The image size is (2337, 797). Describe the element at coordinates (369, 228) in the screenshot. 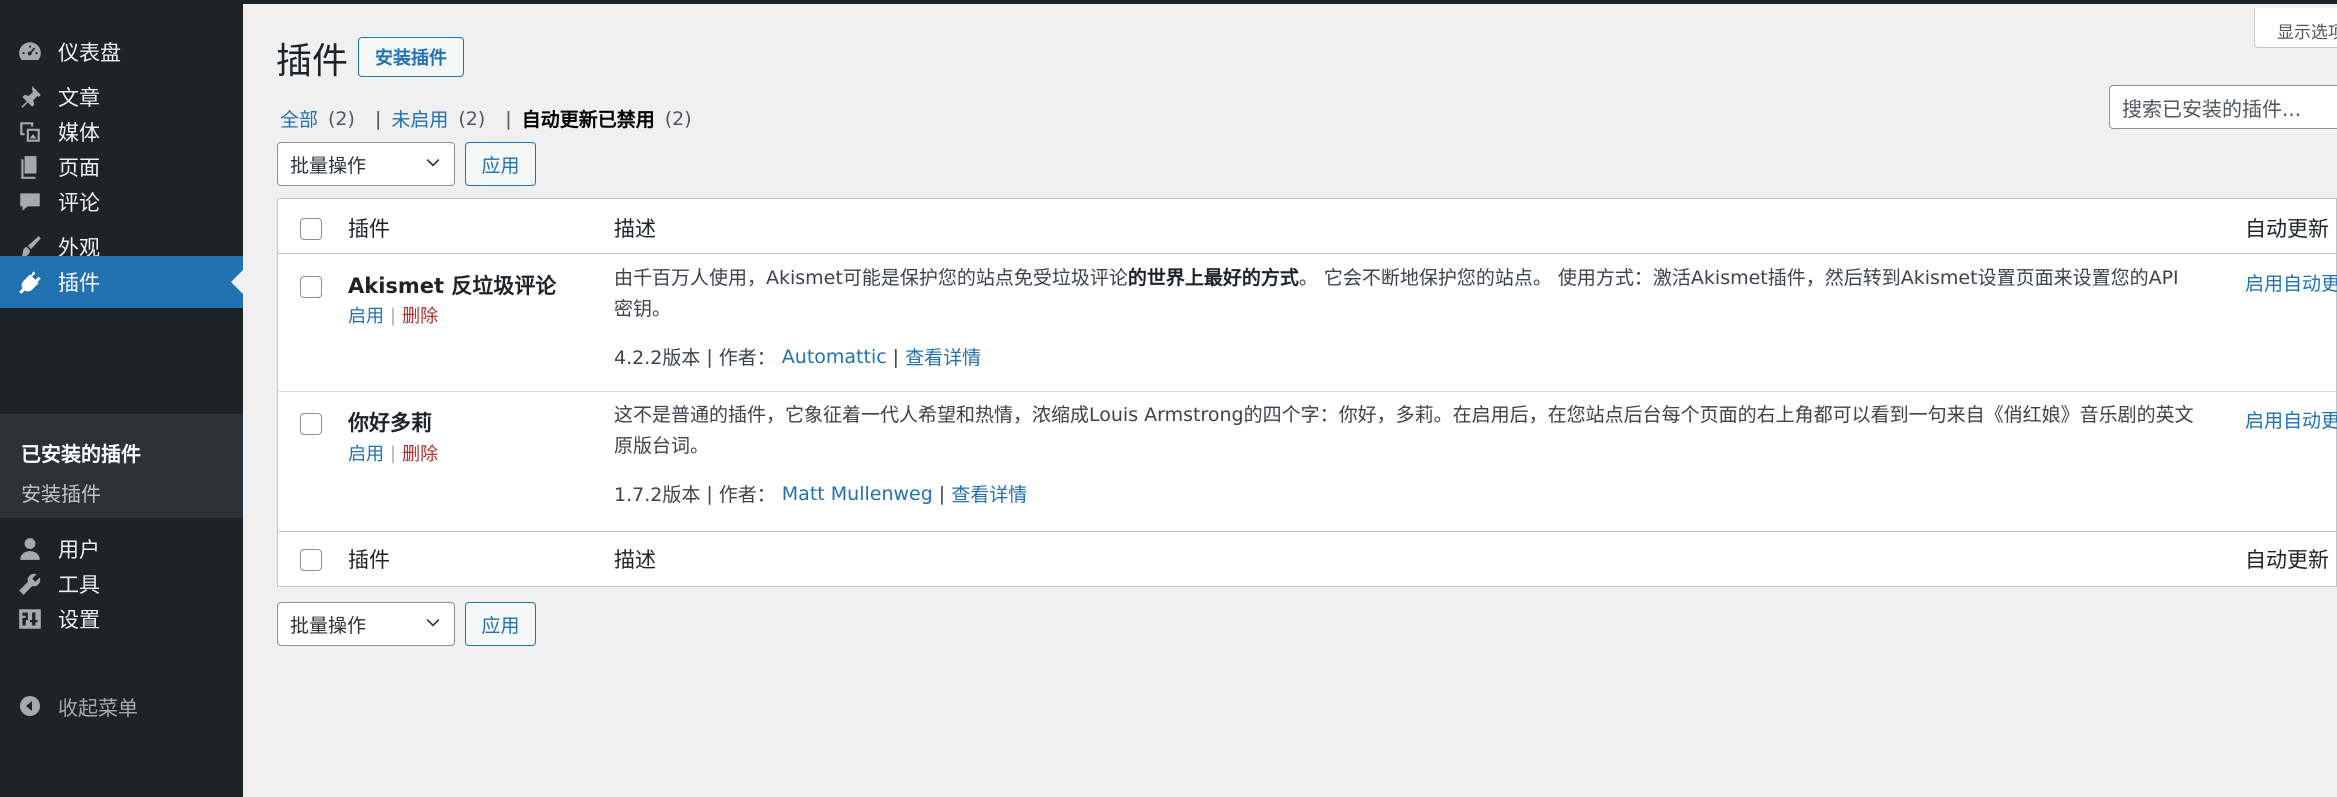

I see `column-header-plugin: 插件` at that location.